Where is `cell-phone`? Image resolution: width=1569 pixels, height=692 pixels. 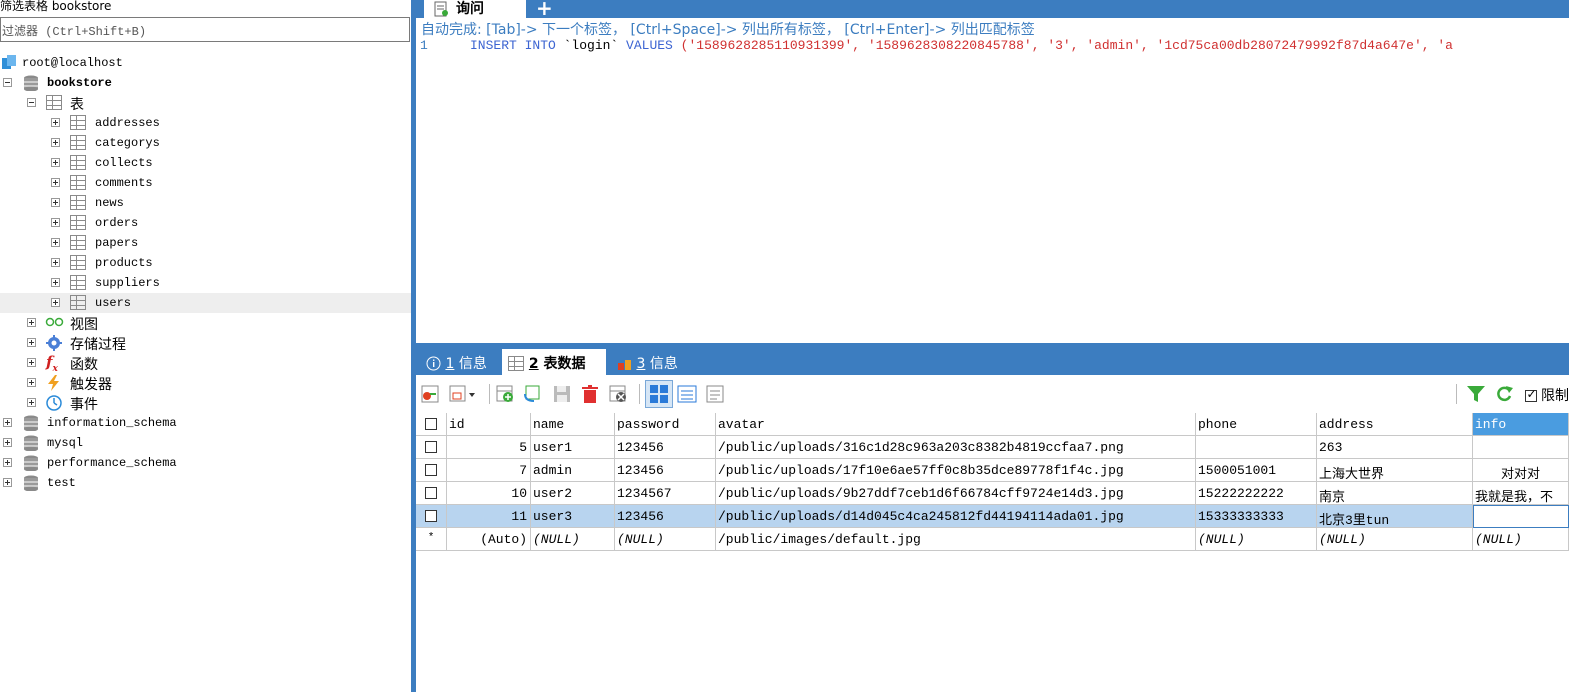
cell-phone is located at coordinates (1256, 447).